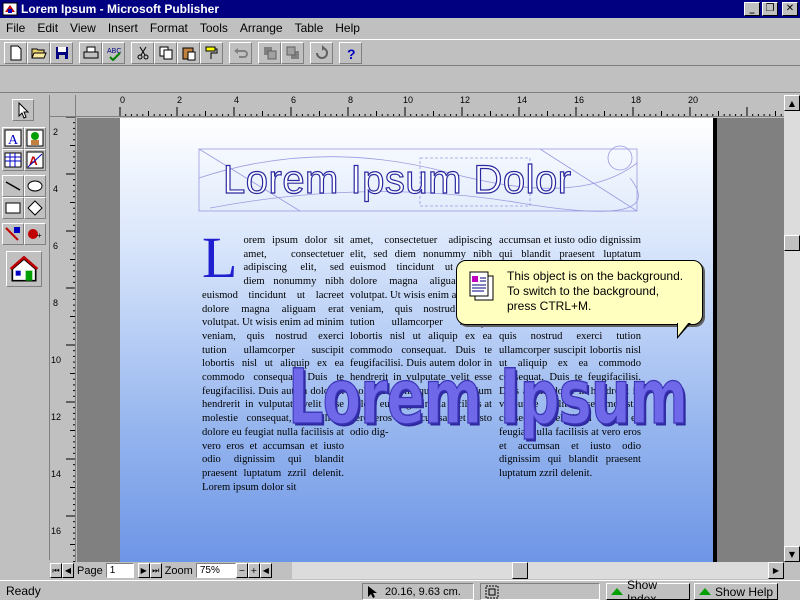 This screenshot has width=800, height=600. Describe the element at coordinates (752, 9) in the screenshot. I see `minimize-button: _` at that location.